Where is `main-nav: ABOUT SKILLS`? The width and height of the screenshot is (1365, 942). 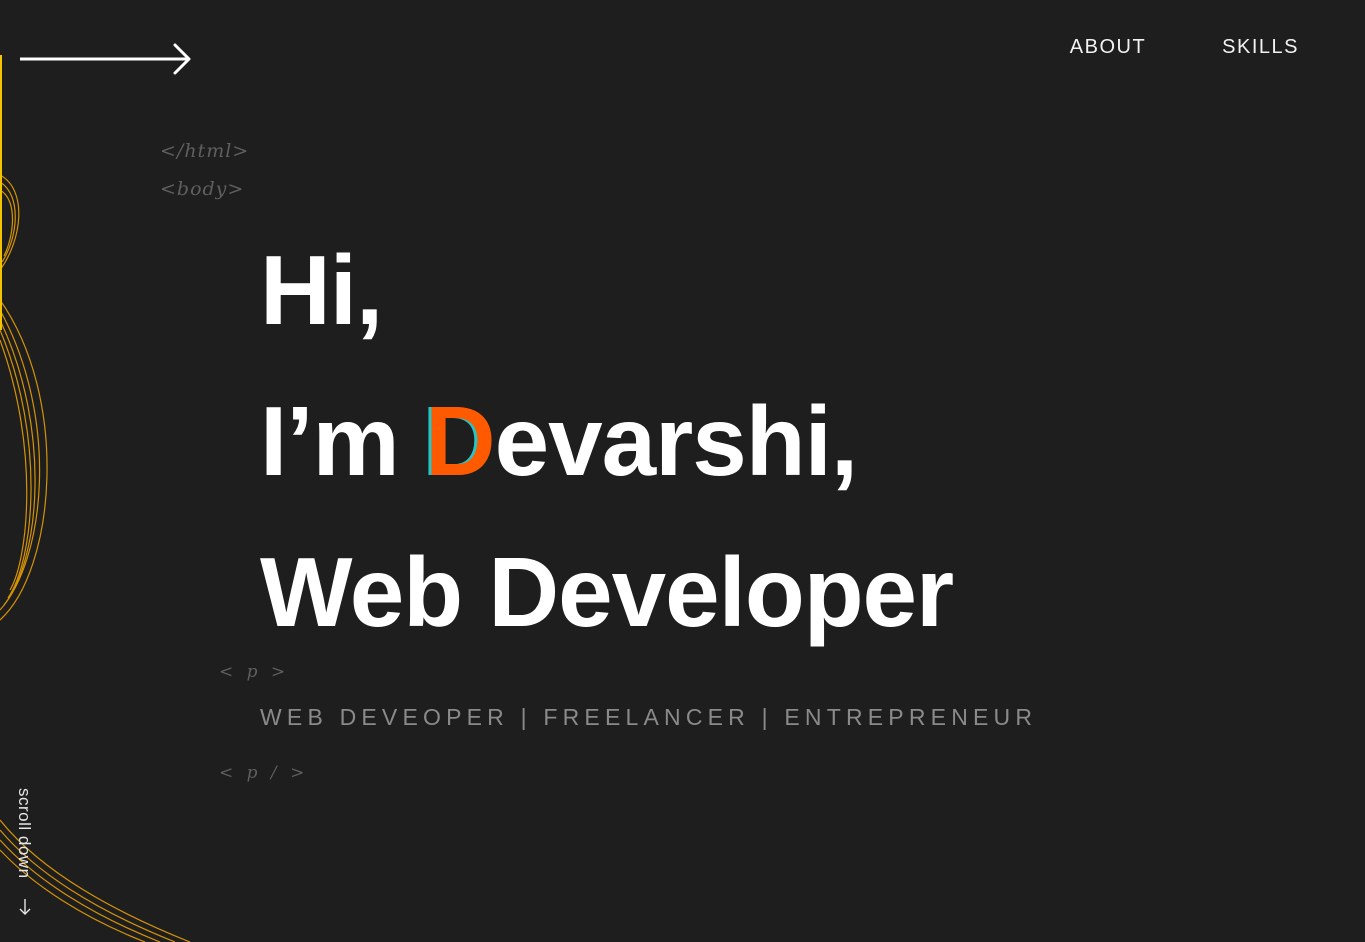
main-nav: ABOUT SKILLS is located at coordinates (1184, 47).